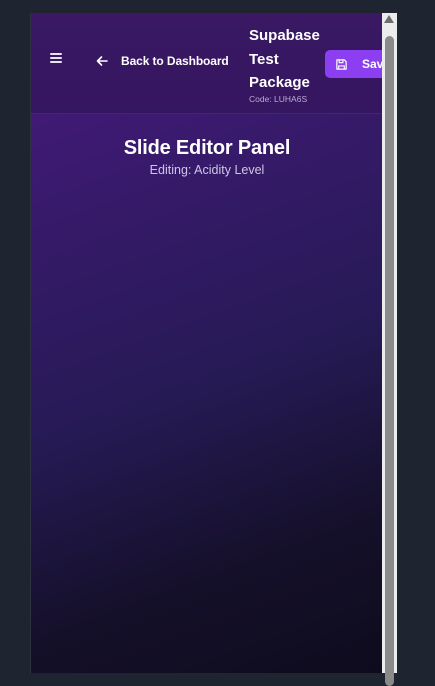 The width and height of the screenshot is (435, 686). I want to click on scroll-up-arrow-icon, so click(389, 19).